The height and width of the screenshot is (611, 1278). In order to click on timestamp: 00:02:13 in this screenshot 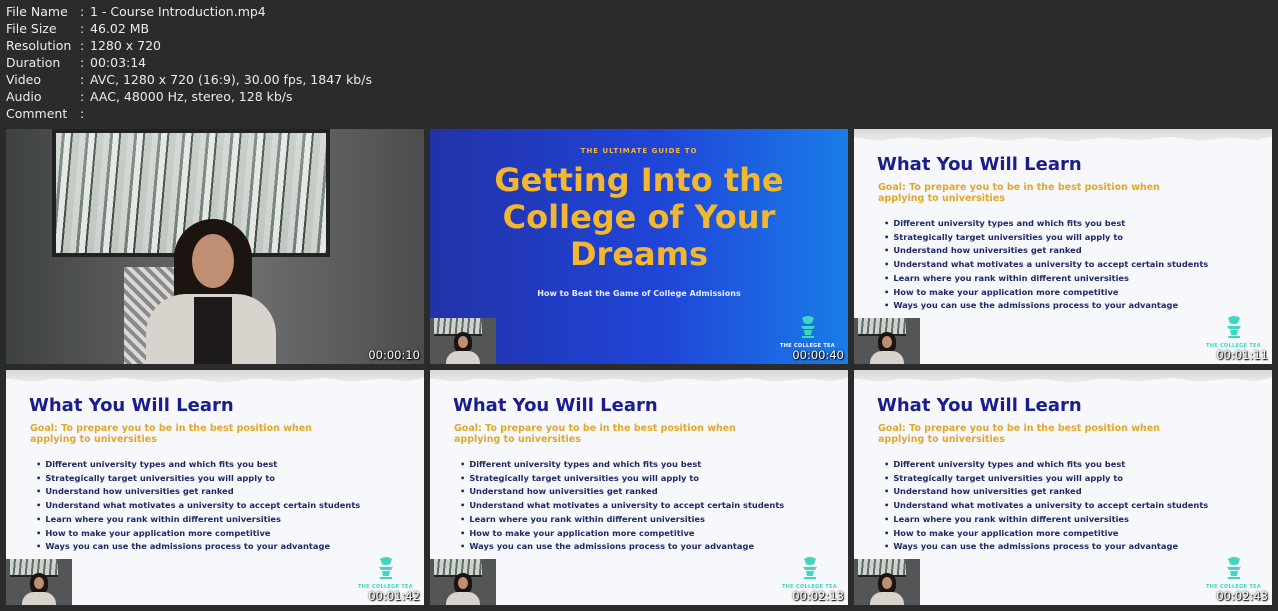, I will do `click(818, 596)`.